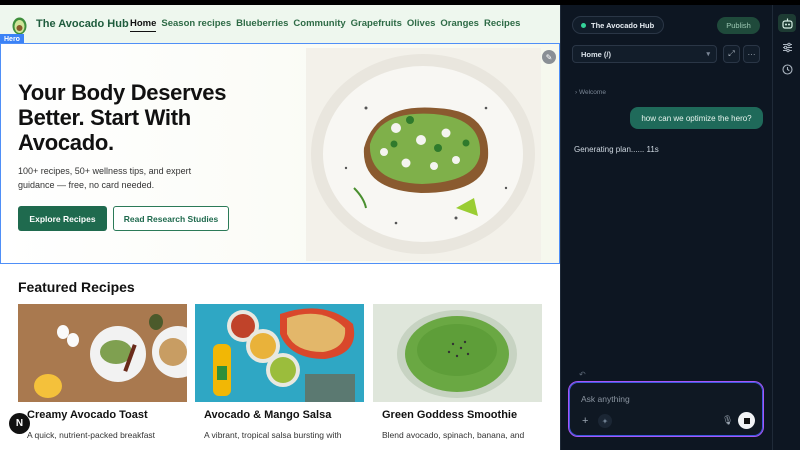  What do you see at coordinates (87, 415) in the screenshot?
I see `recipe-card-title: Creamy Avocado Toast` at bounding box center [87, 415].